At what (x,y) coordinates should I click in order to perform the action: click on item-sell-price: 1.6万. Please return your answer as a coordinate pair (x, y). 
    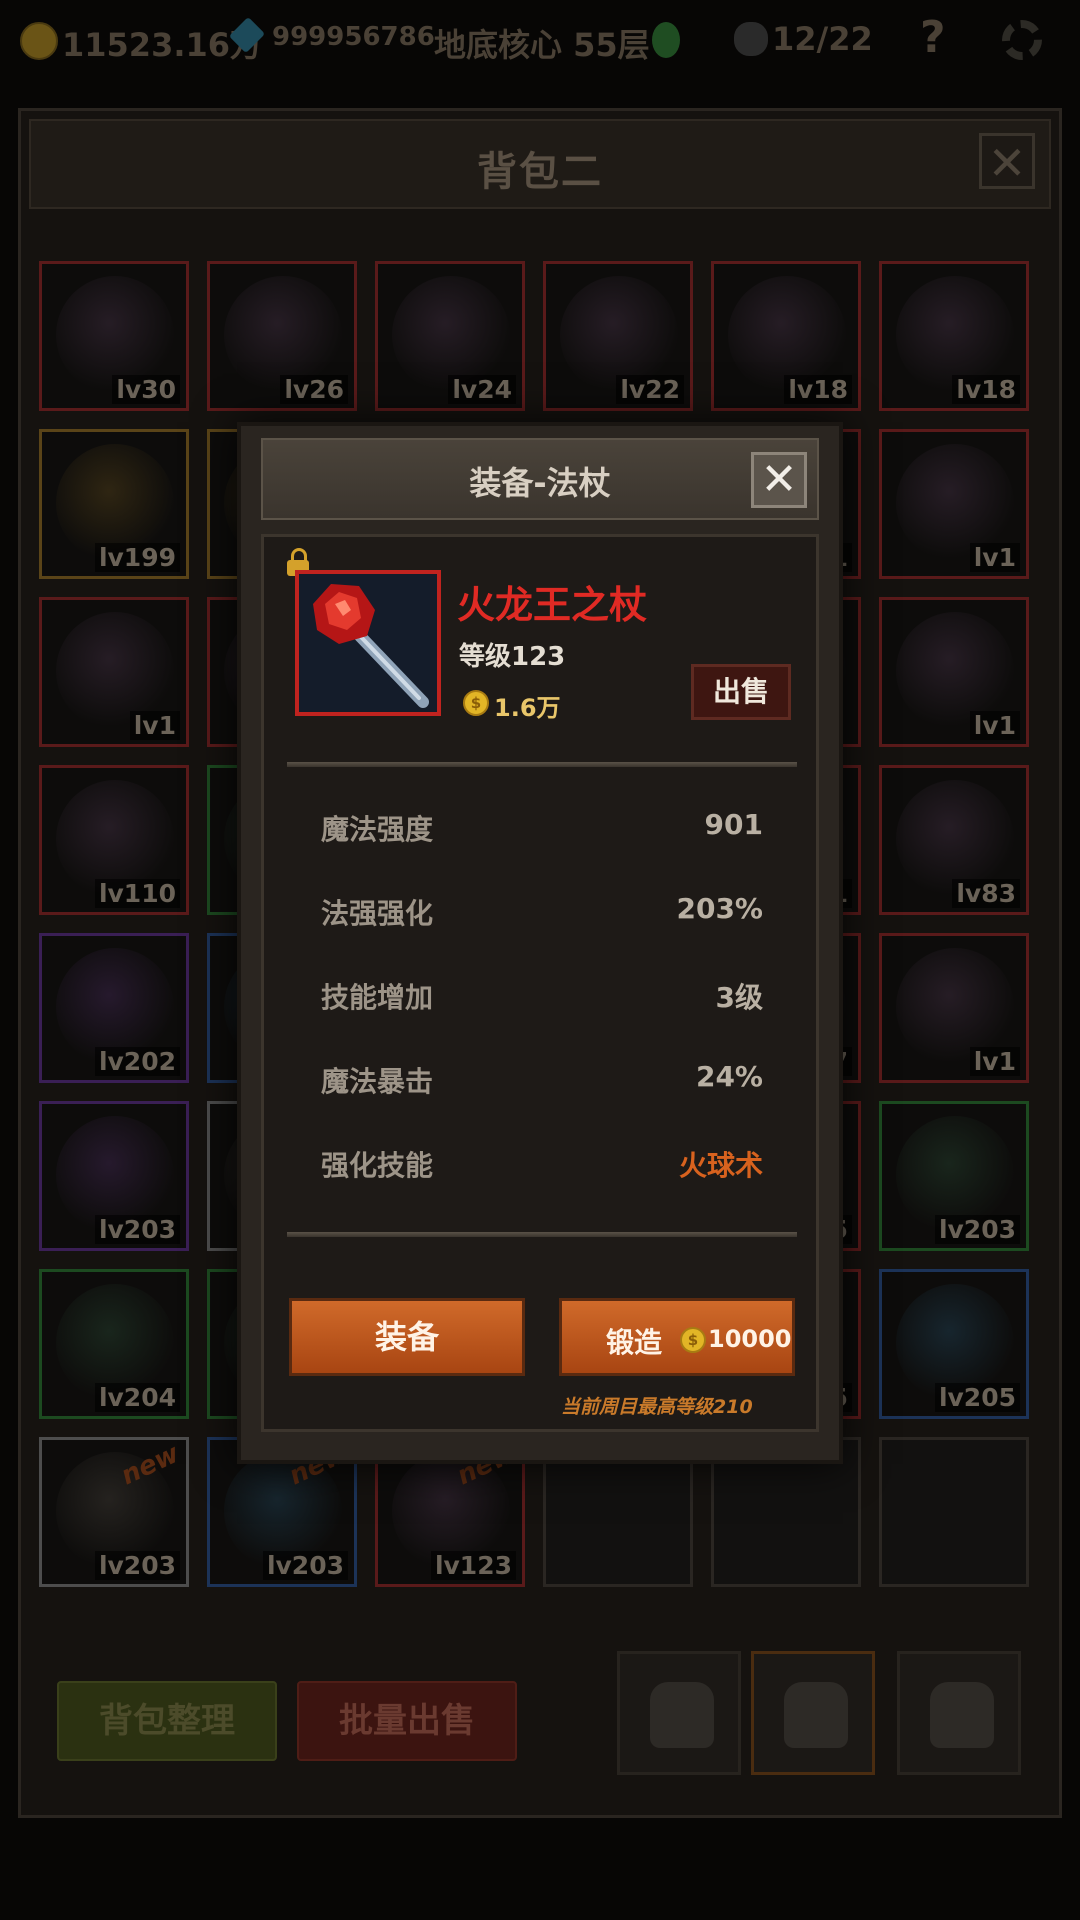
    Looking at the image, I should click on (527, 708).